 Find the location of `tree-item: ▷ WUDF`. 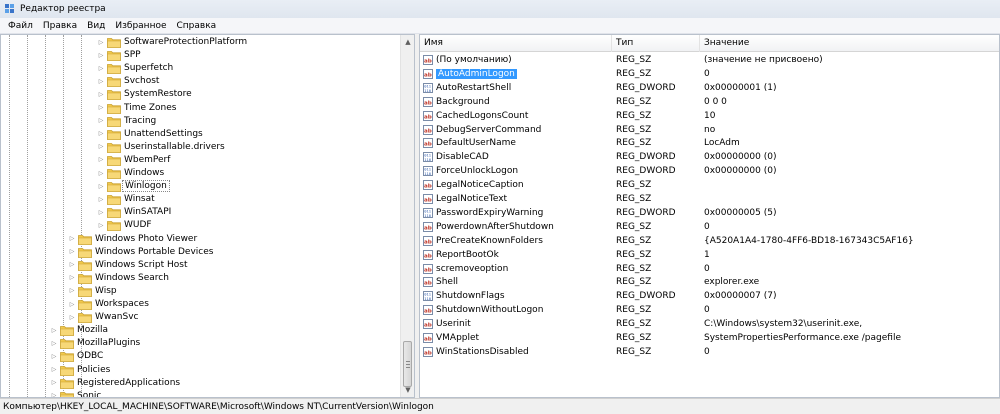

tree-item: ▷ WUDF is located at coordinates (200, 225).